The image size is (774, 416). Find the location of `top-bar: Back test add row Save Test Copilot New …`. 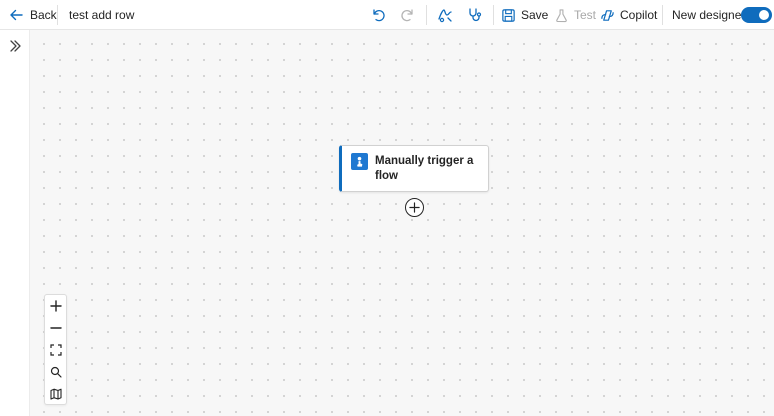

top-bar: Back test add row Save Test Copilot New … is located at coordinates (387, 15).